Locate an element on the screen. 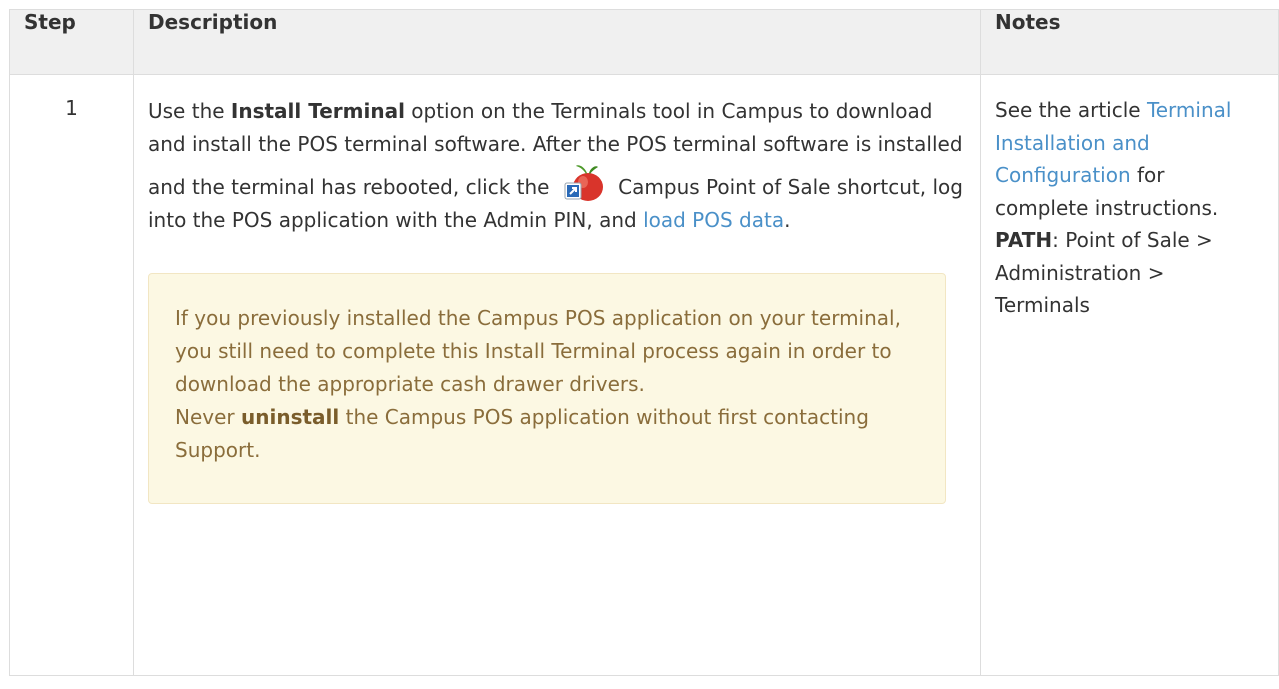 This screenshot has width=1279, height=689. table-header-row: Step Description Notes is located at coordinates (644, 42).